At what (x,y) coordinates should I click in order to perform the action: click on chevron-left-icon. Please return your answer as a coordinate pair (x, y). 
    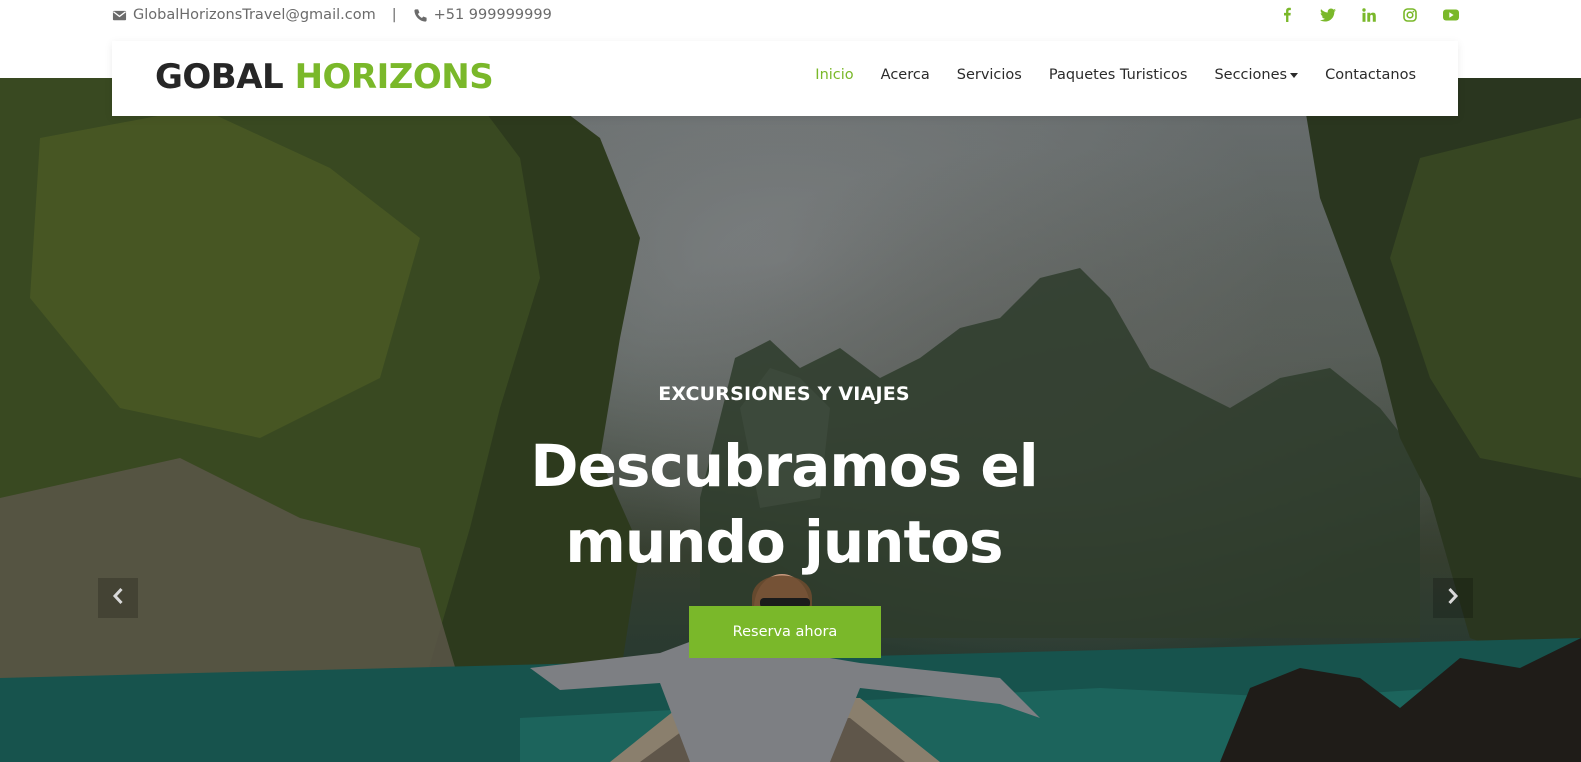
    Looking at the image, I should click on (118, 598).